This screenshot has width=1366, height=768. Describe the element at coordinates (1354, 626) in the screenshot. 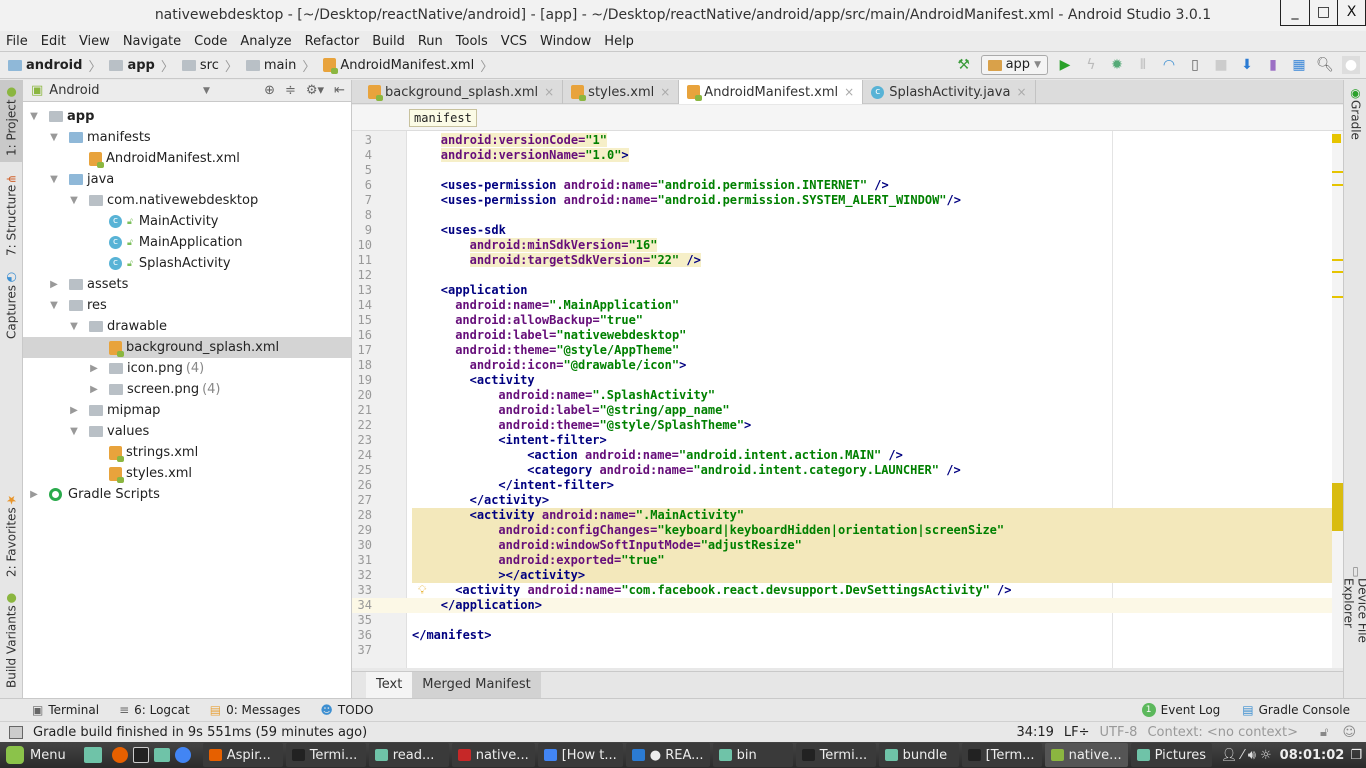

I see `tab-device-file-explorer: ▯ Device File Explorer` at that location.